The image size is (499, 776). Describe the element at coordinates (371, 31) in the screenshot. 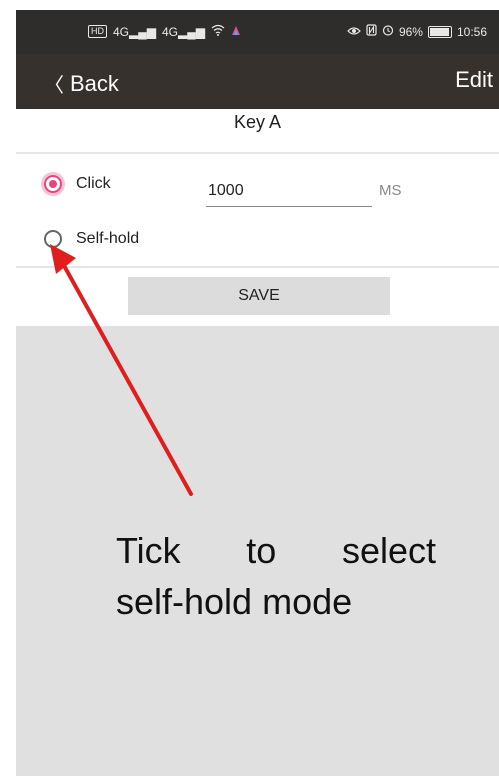

I see `nfc-icon` at that location.